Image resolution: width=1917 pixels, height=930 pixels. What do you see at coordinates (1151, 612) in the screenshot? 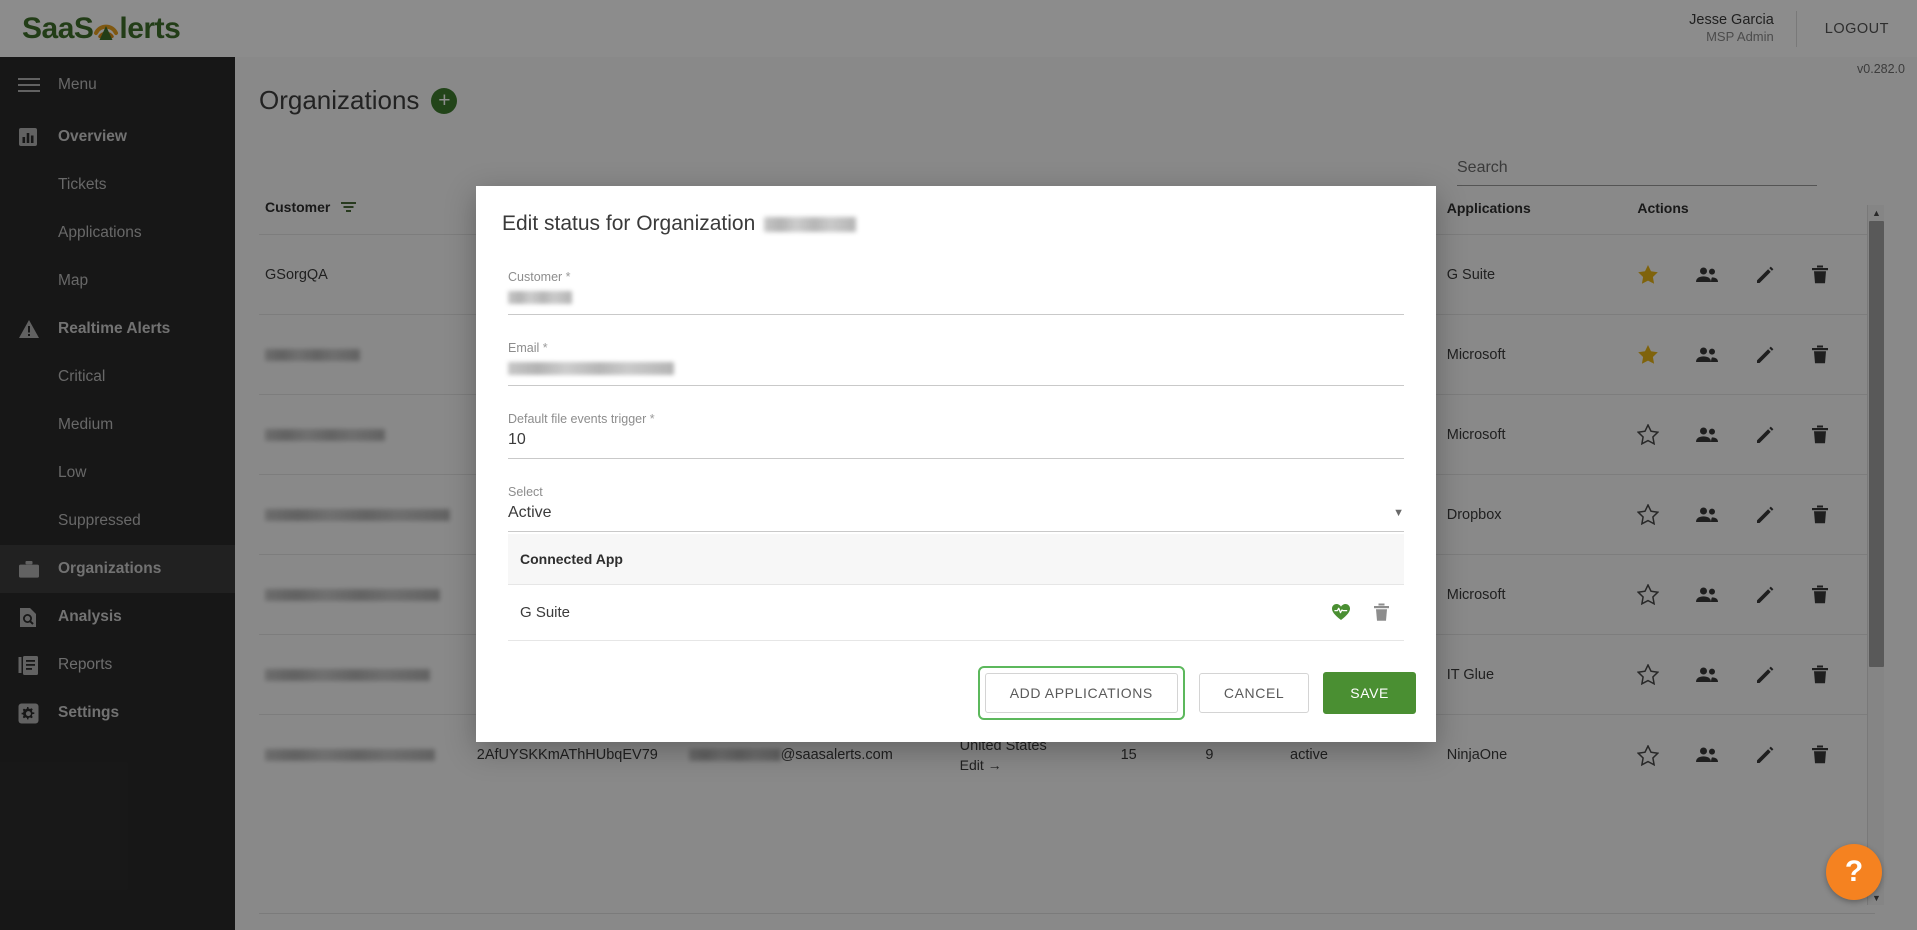
I see `app-action-group` at bounding box center [1151, 612].